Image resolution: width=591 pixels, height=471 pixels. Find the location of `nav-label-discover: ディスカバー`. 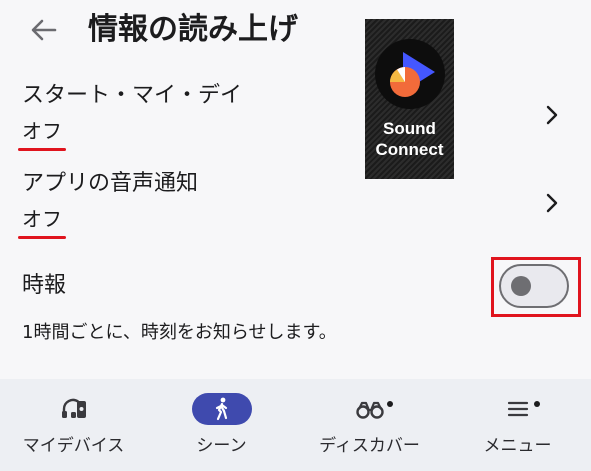

nav-label-discover: ディスカバー is located at coordinates (369, 446).